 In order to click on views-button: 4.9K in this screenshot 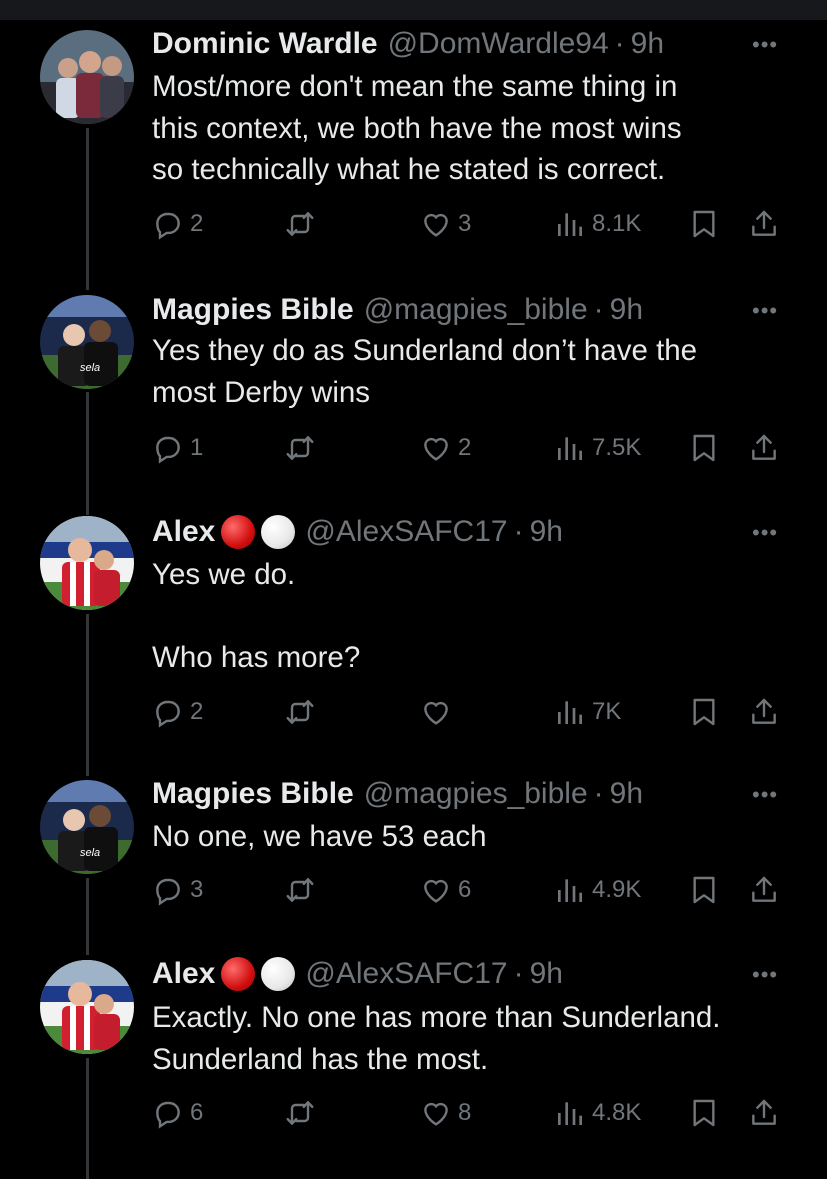, I will do `click(597, 890)`.